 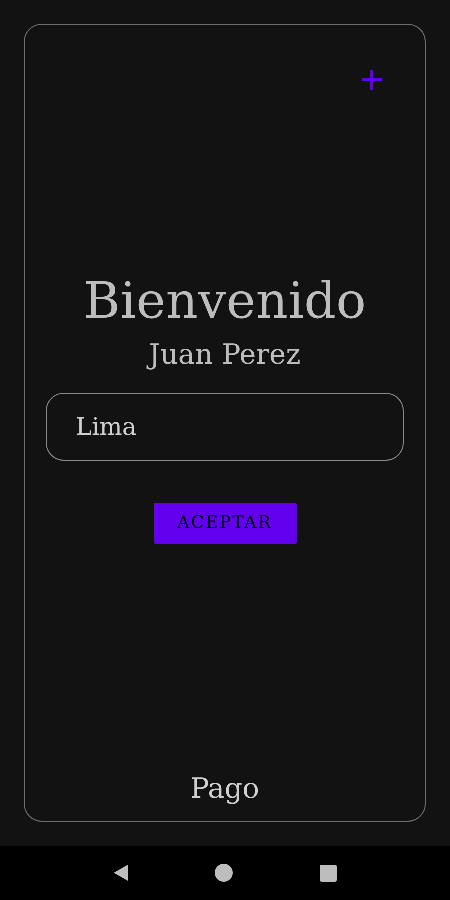 I want to click on plus-icon, so click(x=372, y=80).